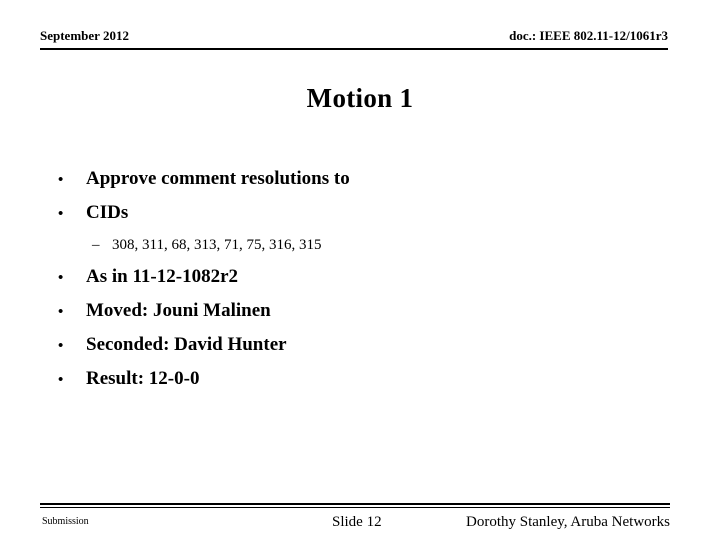  What do you see at coordinates (84, 35) in the screenshot?
I see `header-date: September 2012` at bounding box center [84, 35].